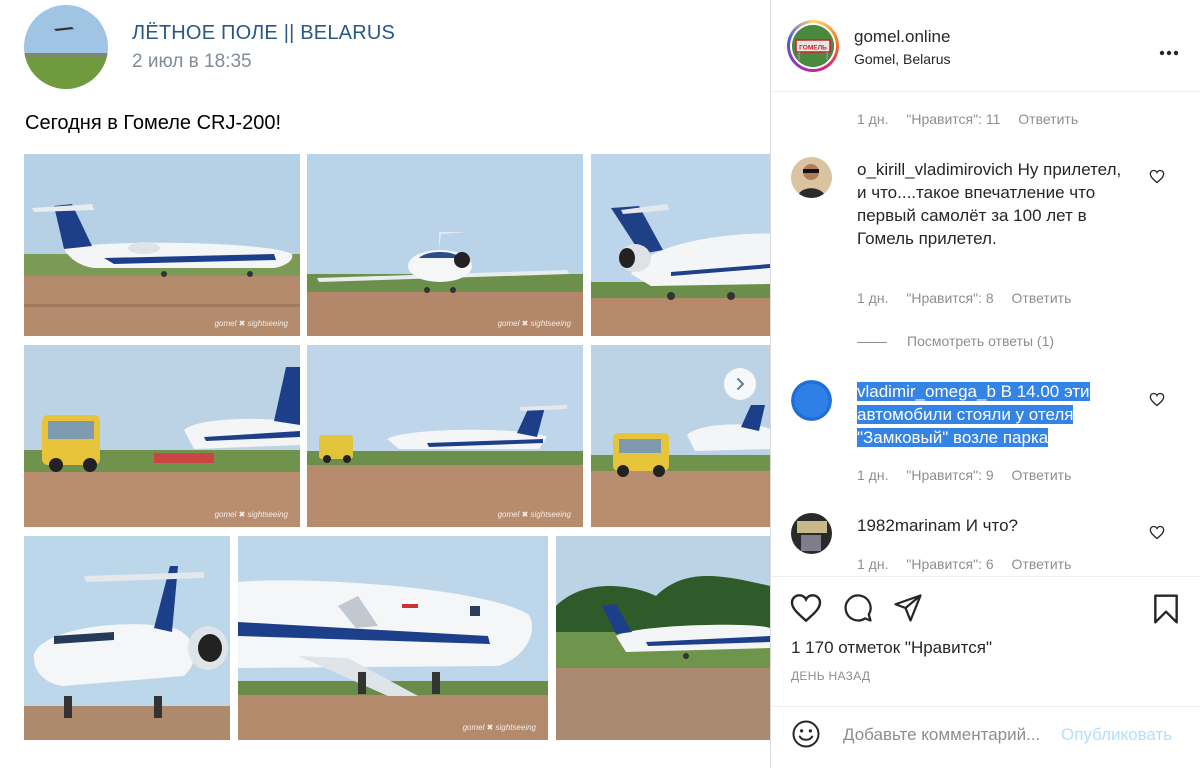 This screenshot has height=768, width=1200. I want to click on bookmark-icon, so click(1166, 609).